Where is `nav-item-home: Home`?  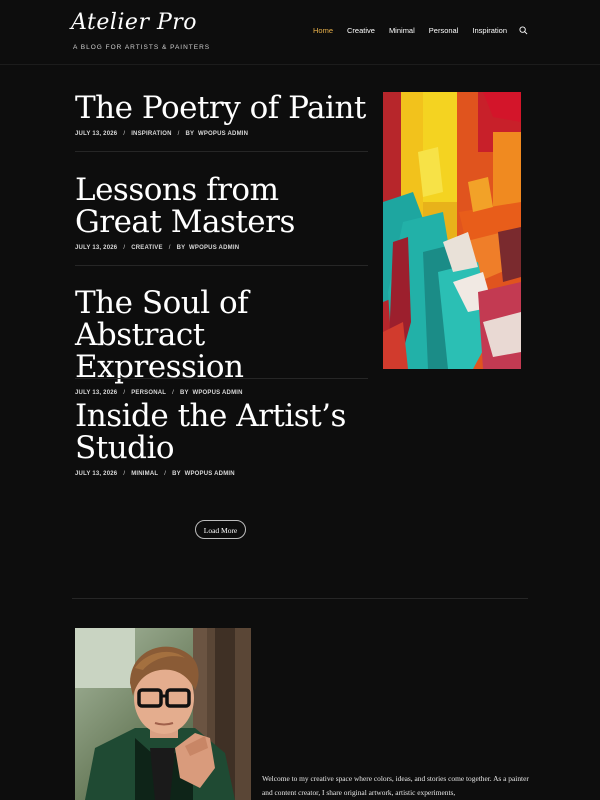 nav-item-home: Home is located at coordinates (323, 30).